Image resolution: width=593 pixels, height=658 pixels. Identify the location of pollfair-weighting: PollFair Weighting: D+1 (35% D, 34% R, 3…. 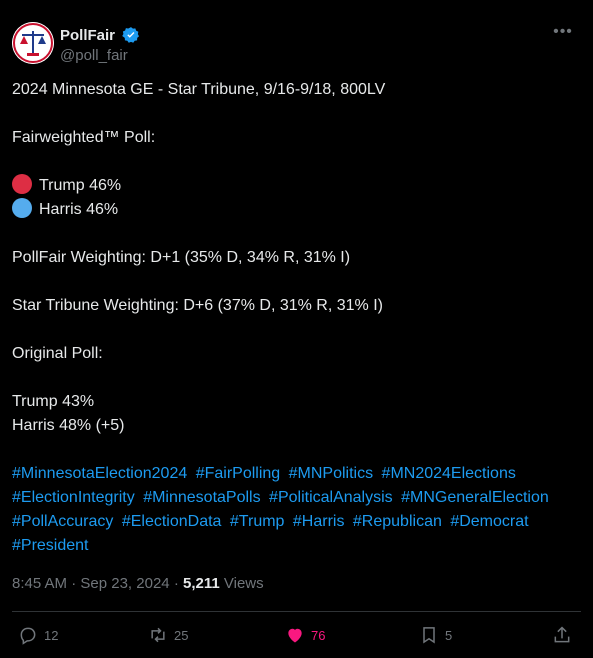
(181, 257).